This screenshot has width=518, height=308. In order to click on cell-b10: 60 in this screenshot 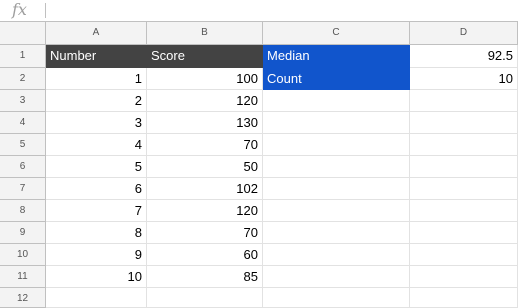, I will do `click(205, 255)`.